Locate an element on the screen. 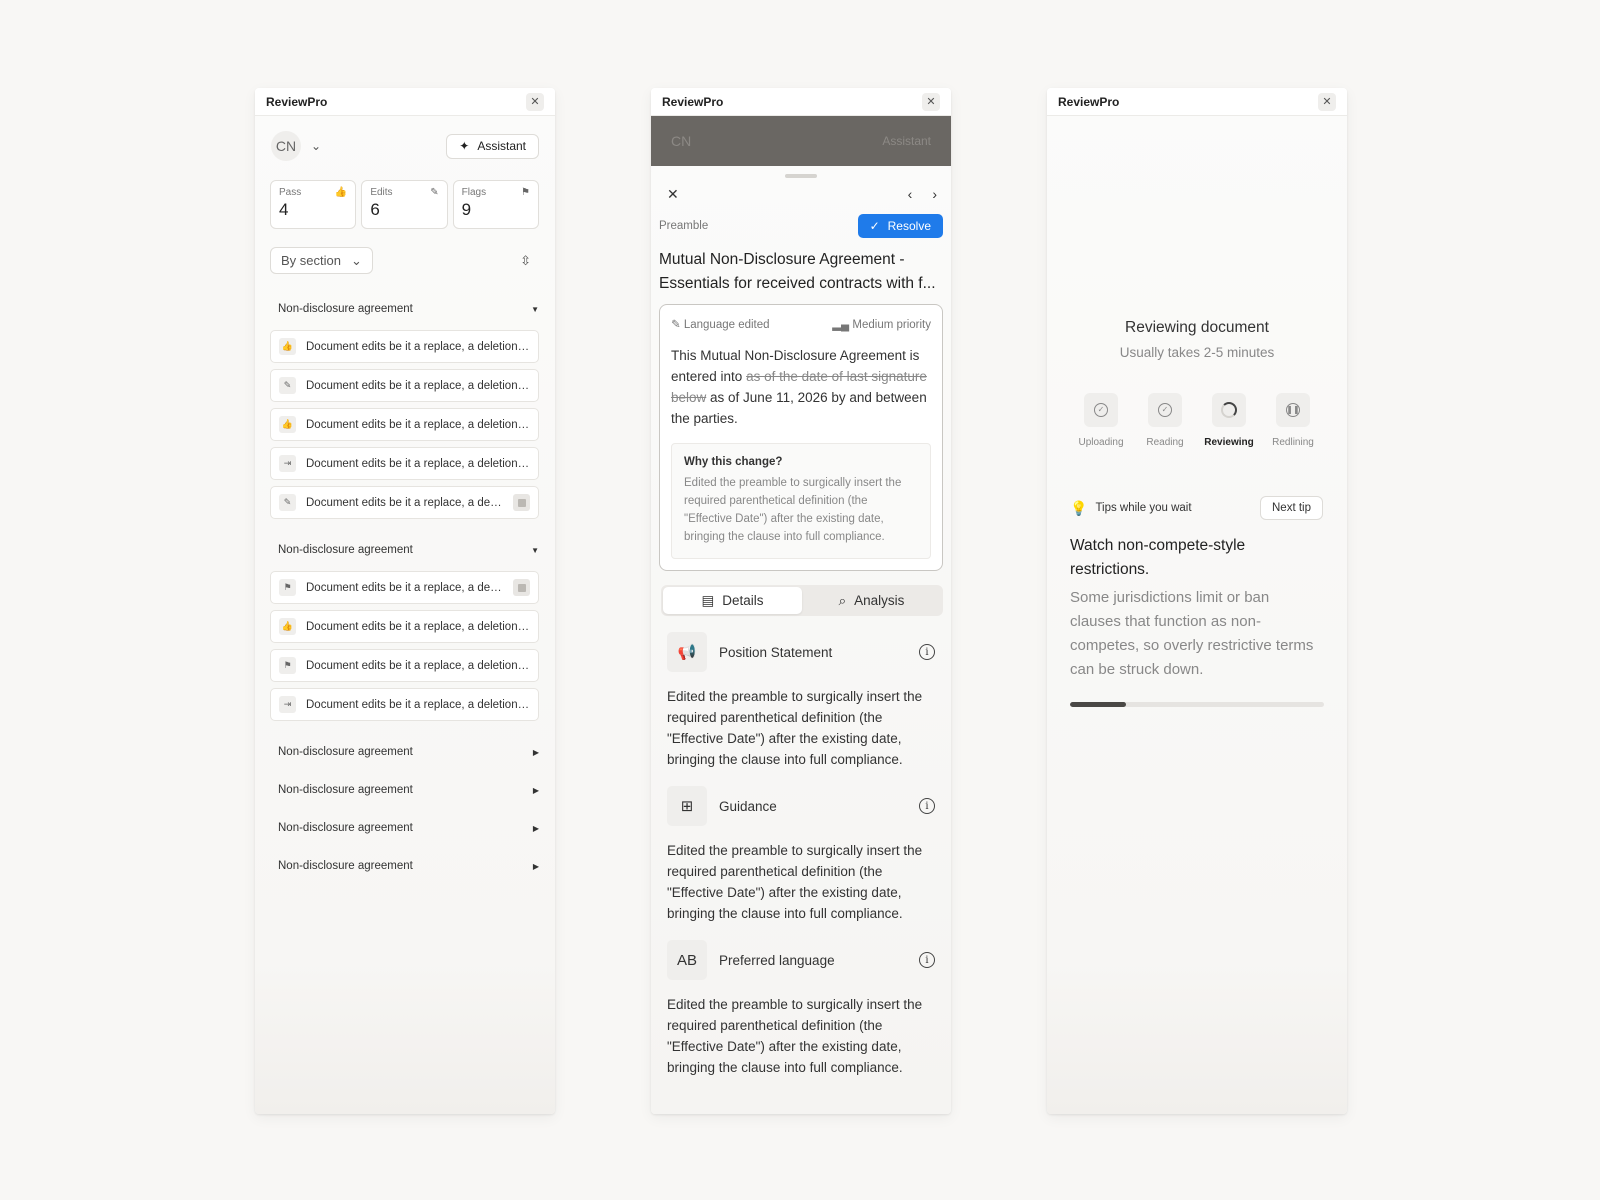  progress-fill is located at coordinates (1098, 704).